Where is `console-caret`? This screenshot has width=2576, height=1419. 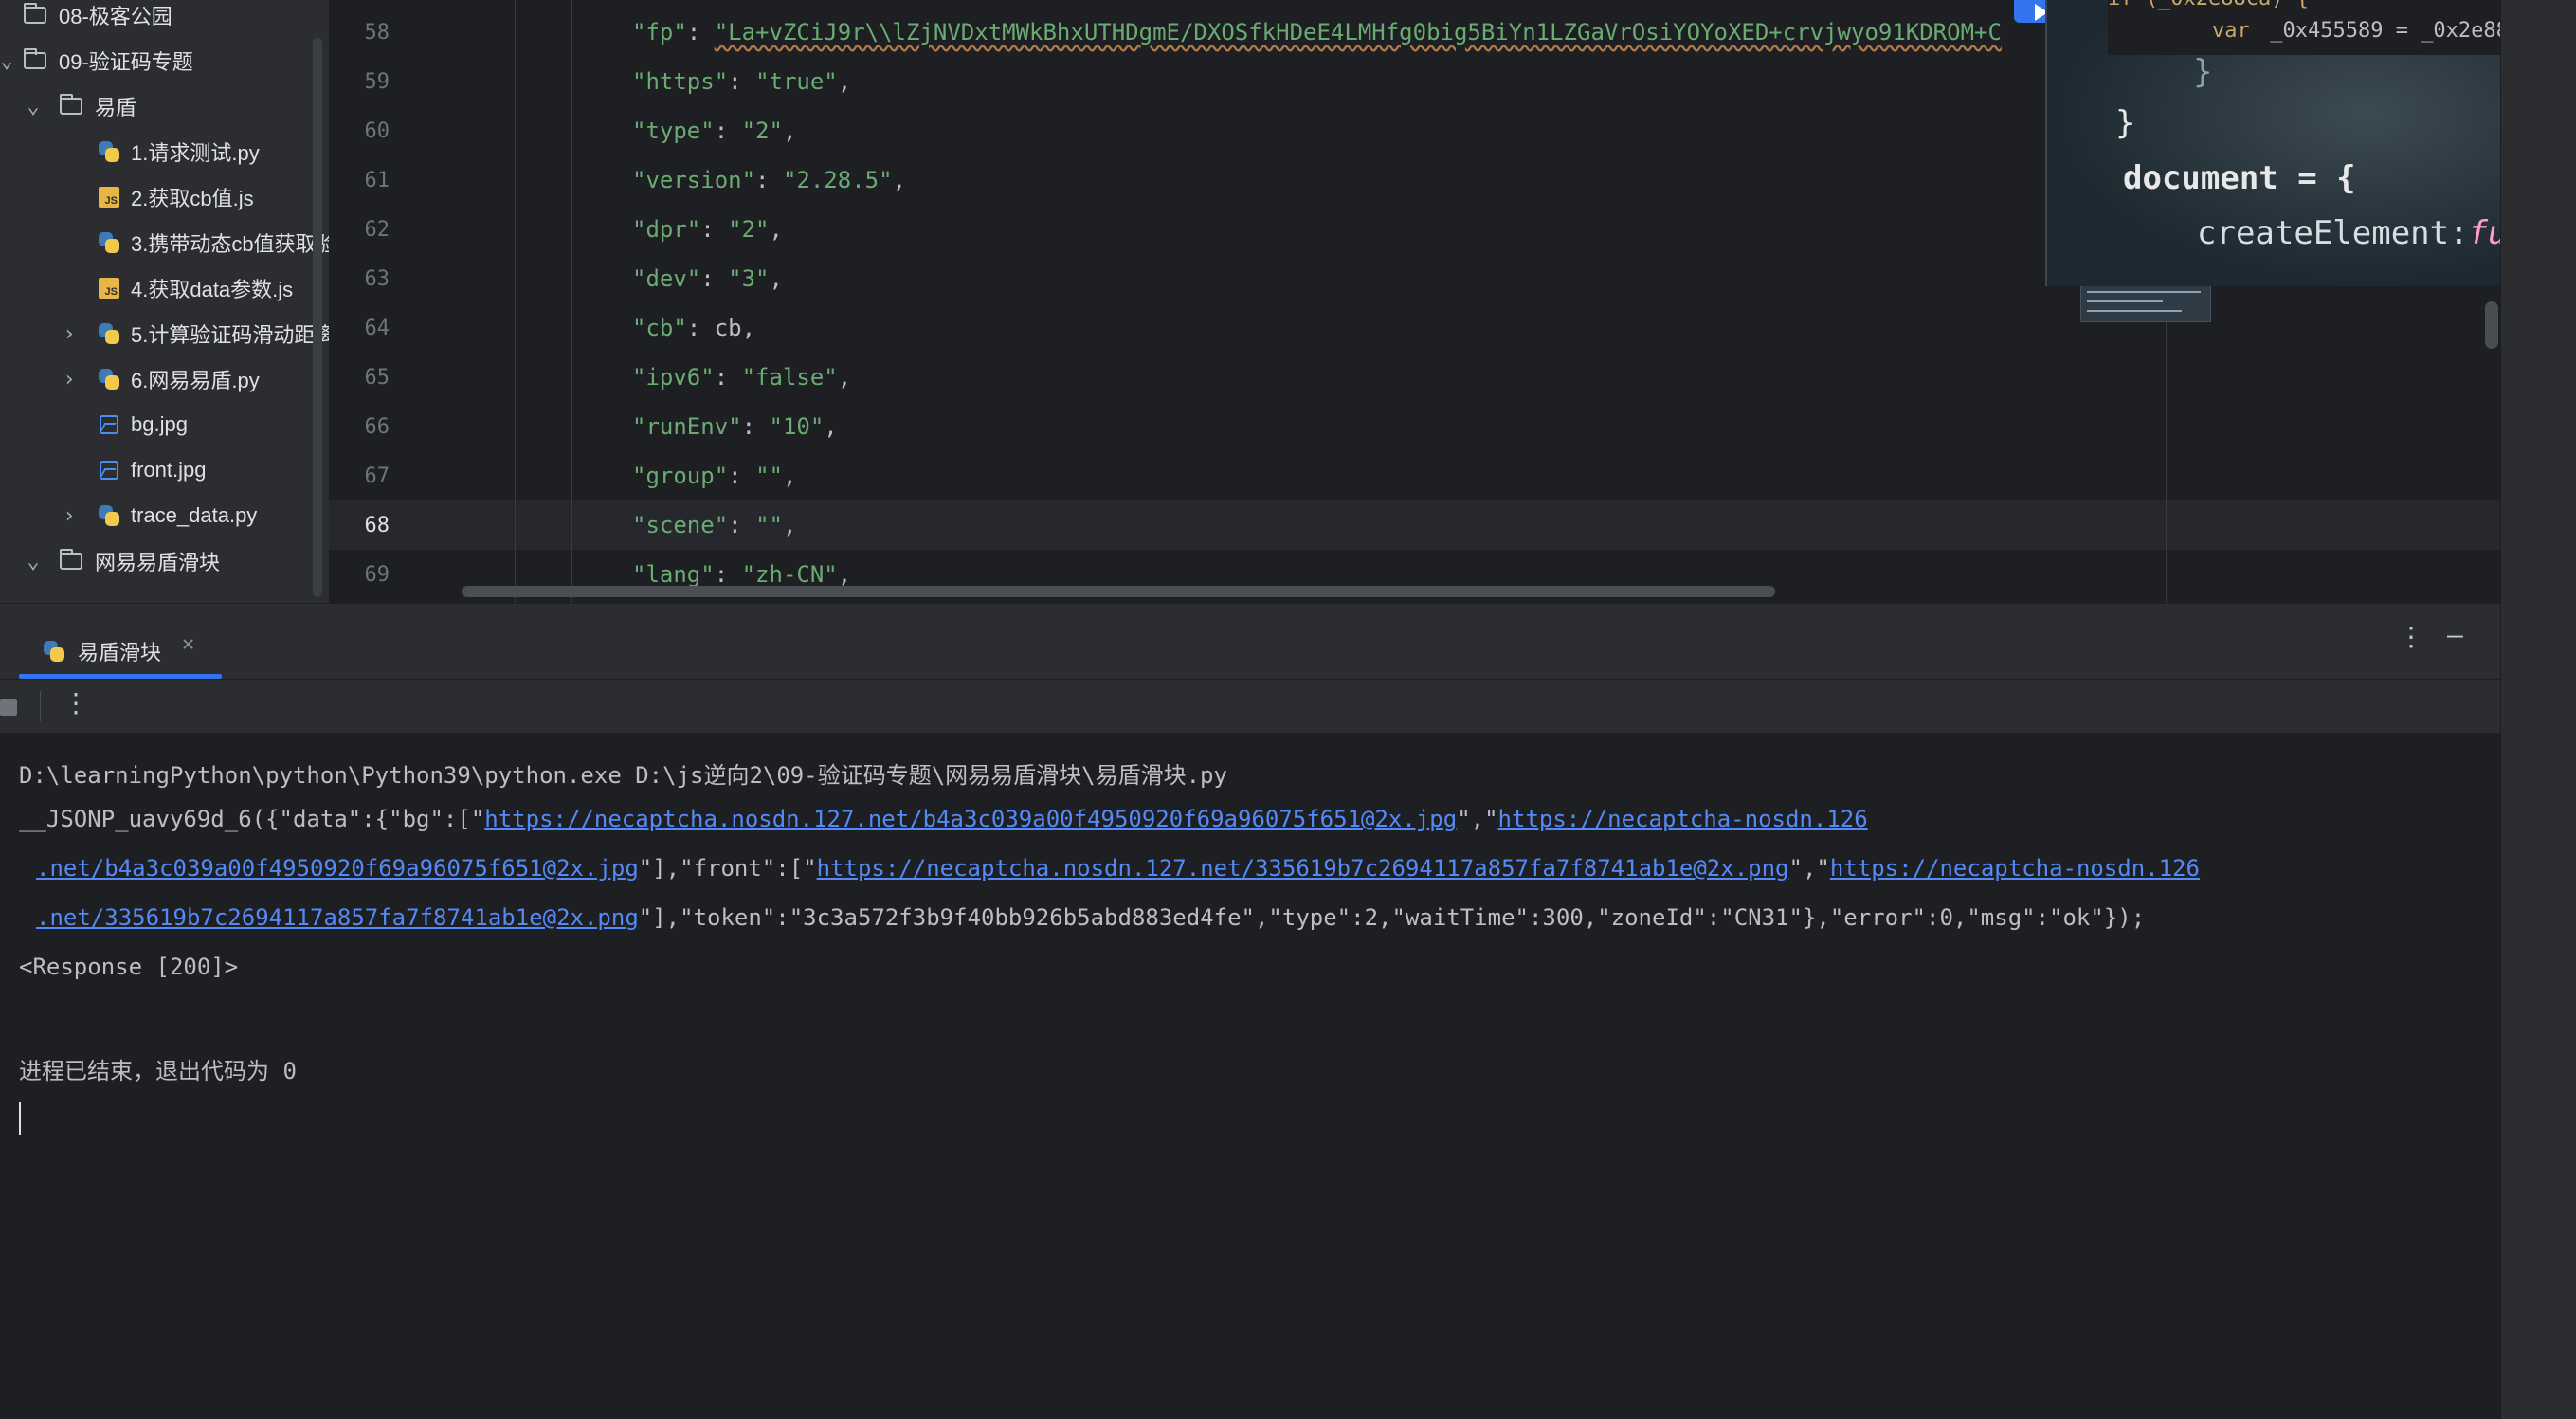 console-caret is located at coordinates (20, 1118).